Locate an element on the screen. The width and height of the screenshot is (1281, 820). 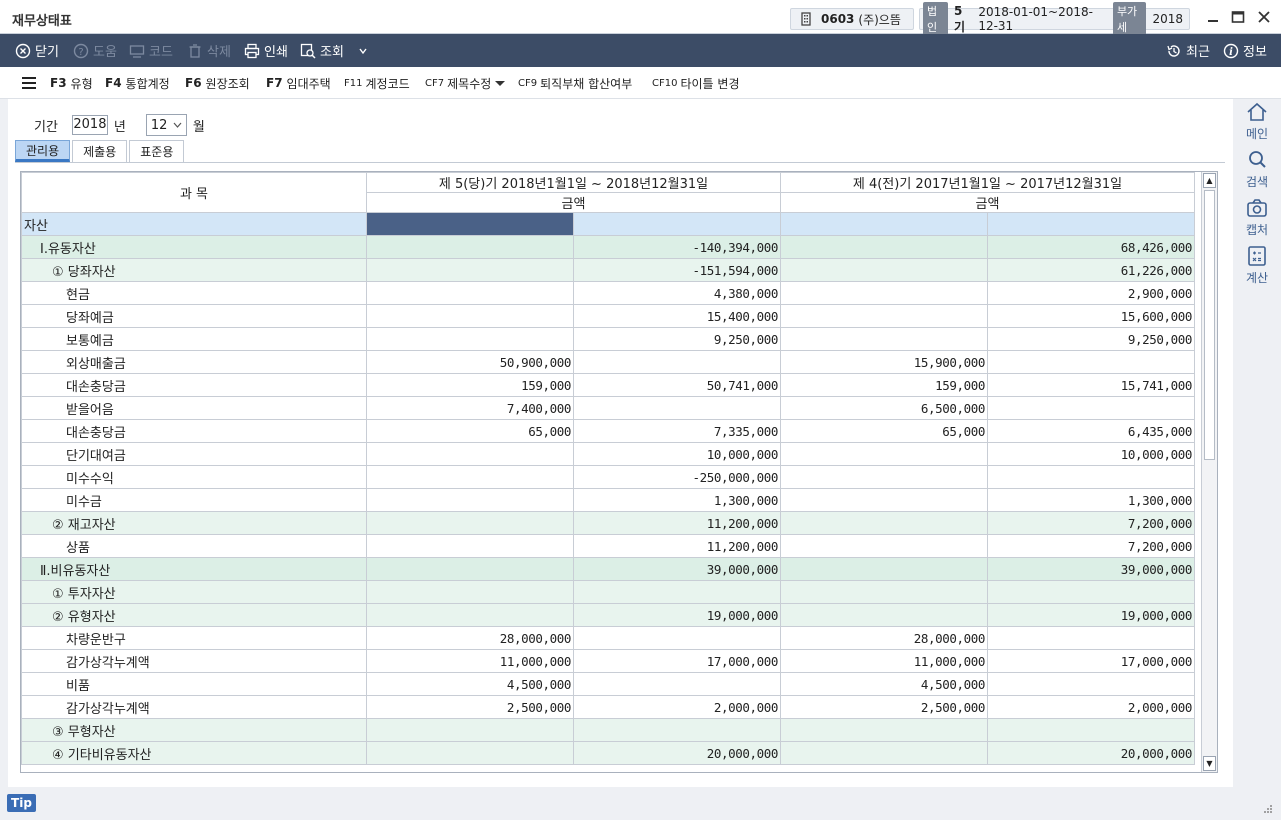
prior-detail-cell: 11,000,000 is located at coordinates (884, 661).